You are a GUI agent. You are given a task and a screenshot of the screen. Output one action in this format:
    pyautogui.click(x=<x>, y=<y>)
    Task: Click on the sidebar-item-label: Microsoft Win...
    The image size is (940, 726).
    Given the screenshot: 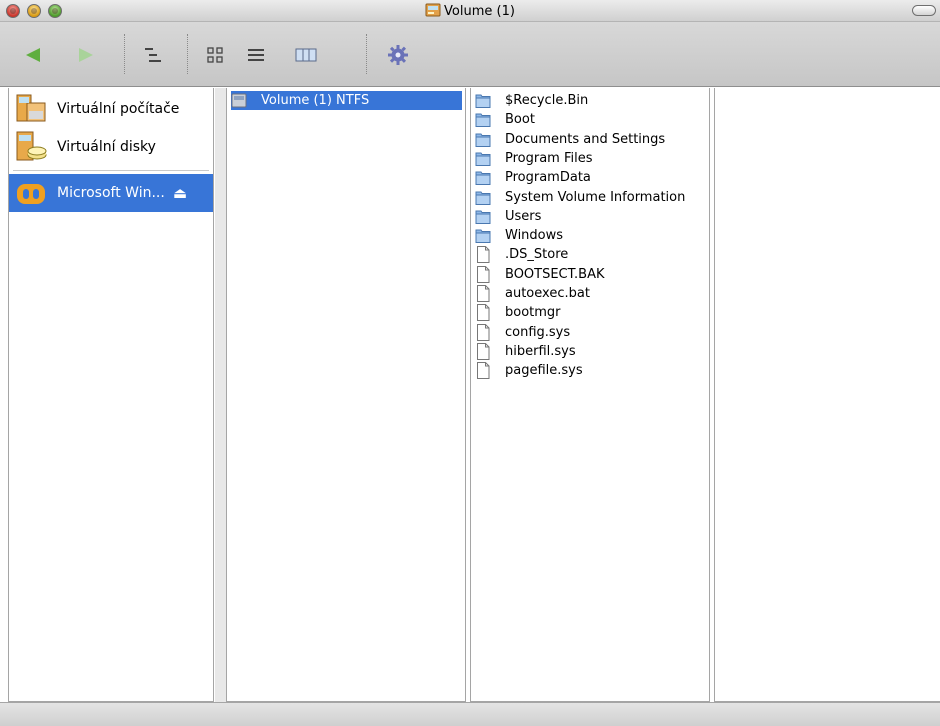 What is the action you would take?
    pyautogui.click(x=111, y=193)
    